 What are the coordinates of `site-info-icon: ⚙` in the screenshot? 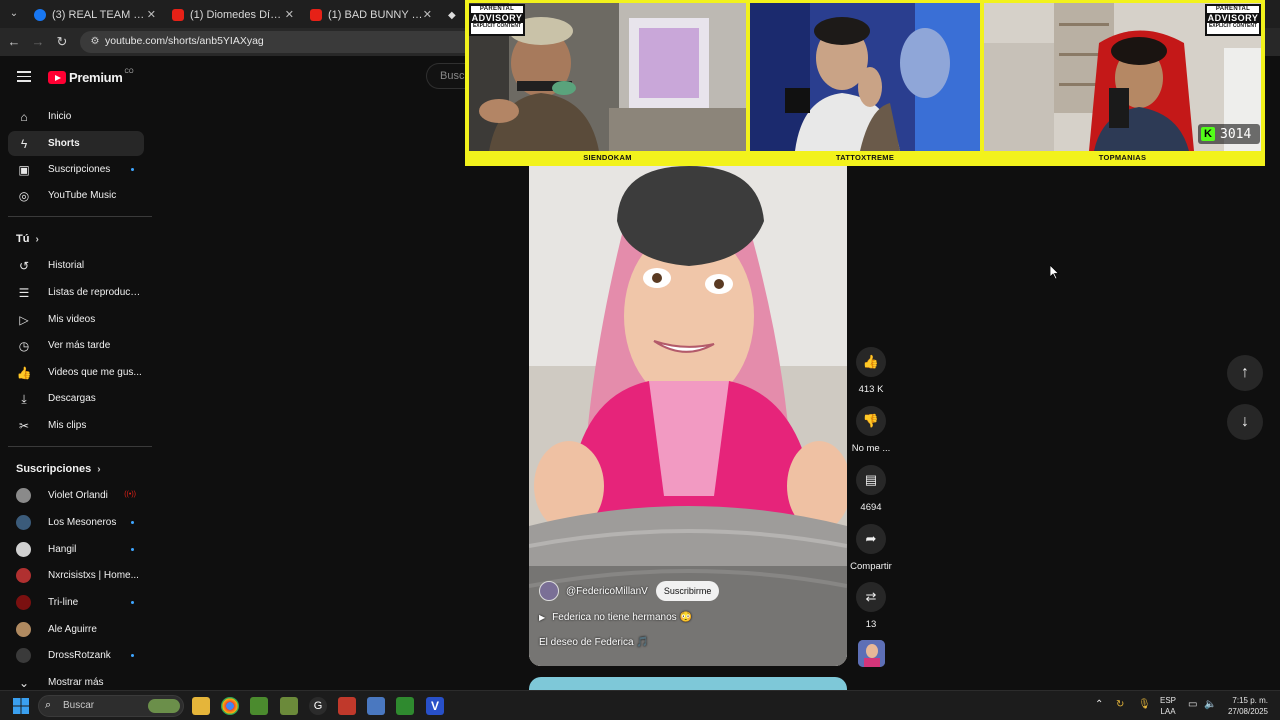 It's located at (95, 42).